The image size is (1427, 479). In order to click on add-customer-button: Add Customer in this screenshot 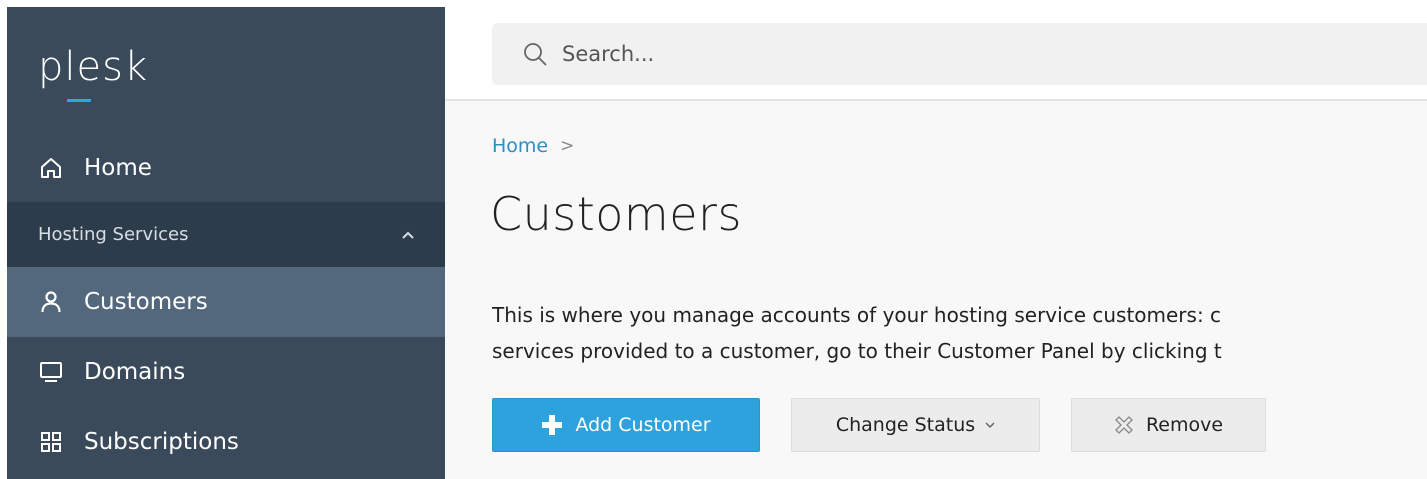, I will do `click(626, 425)`.